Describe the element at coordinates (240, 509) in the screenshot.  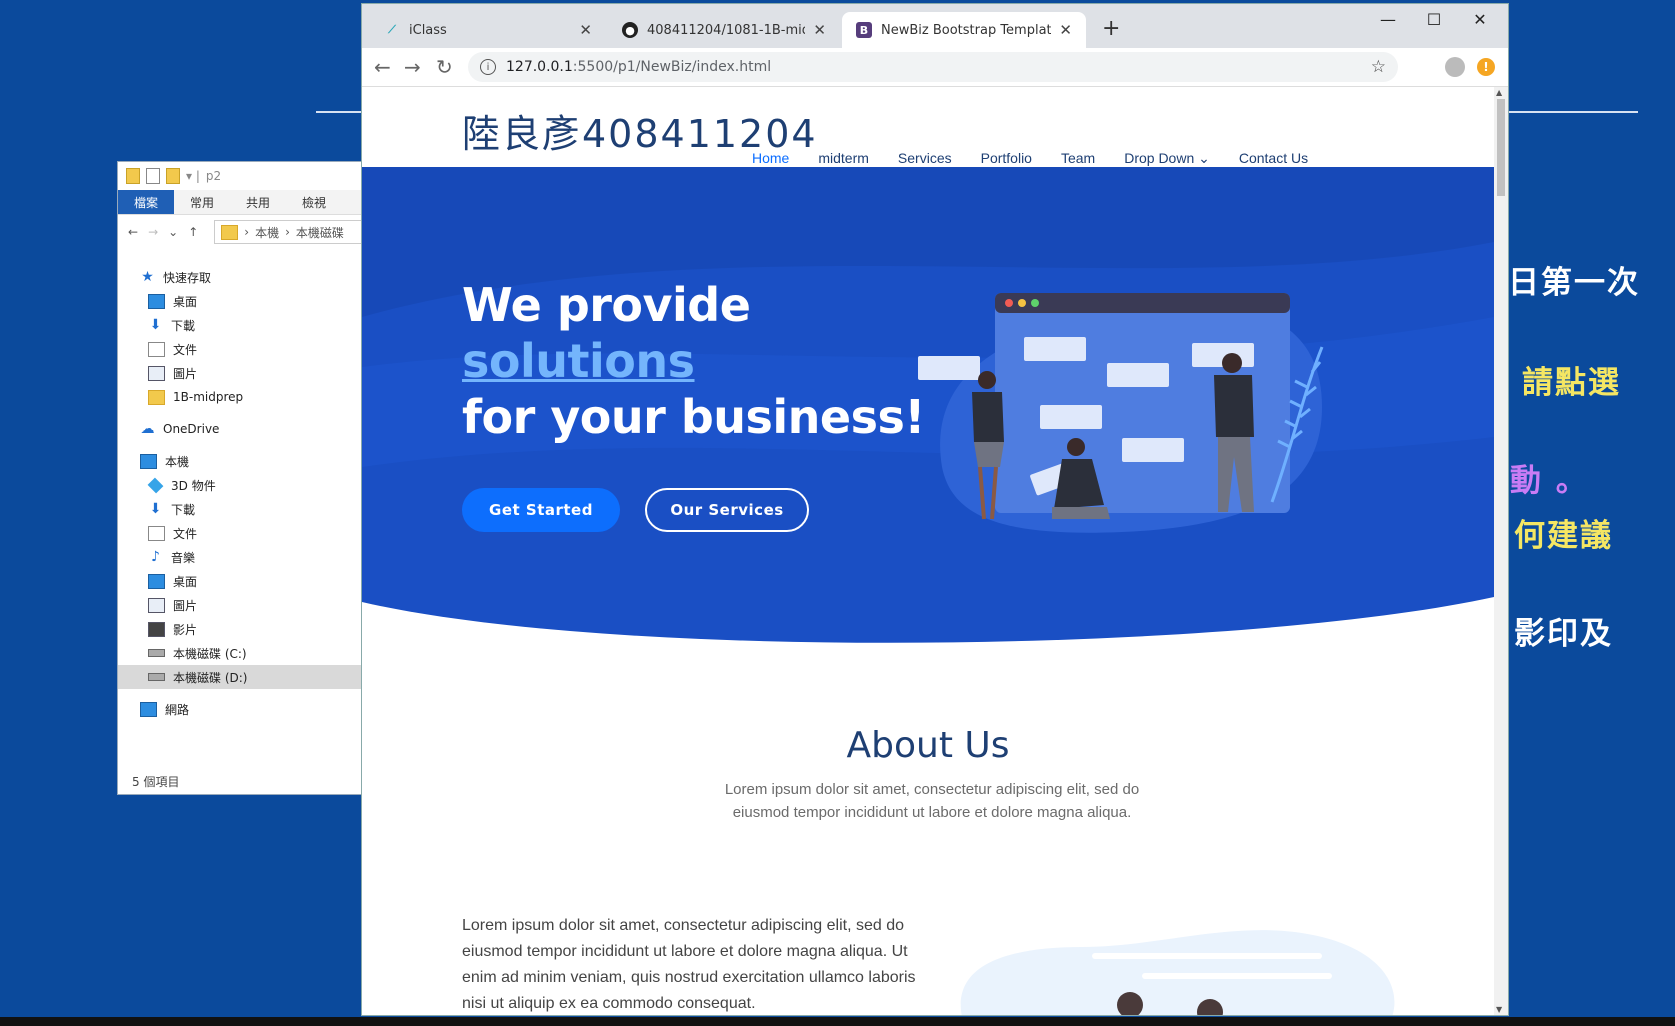
I see `nav-pc-downloads: ⬇ 下載` at that location.